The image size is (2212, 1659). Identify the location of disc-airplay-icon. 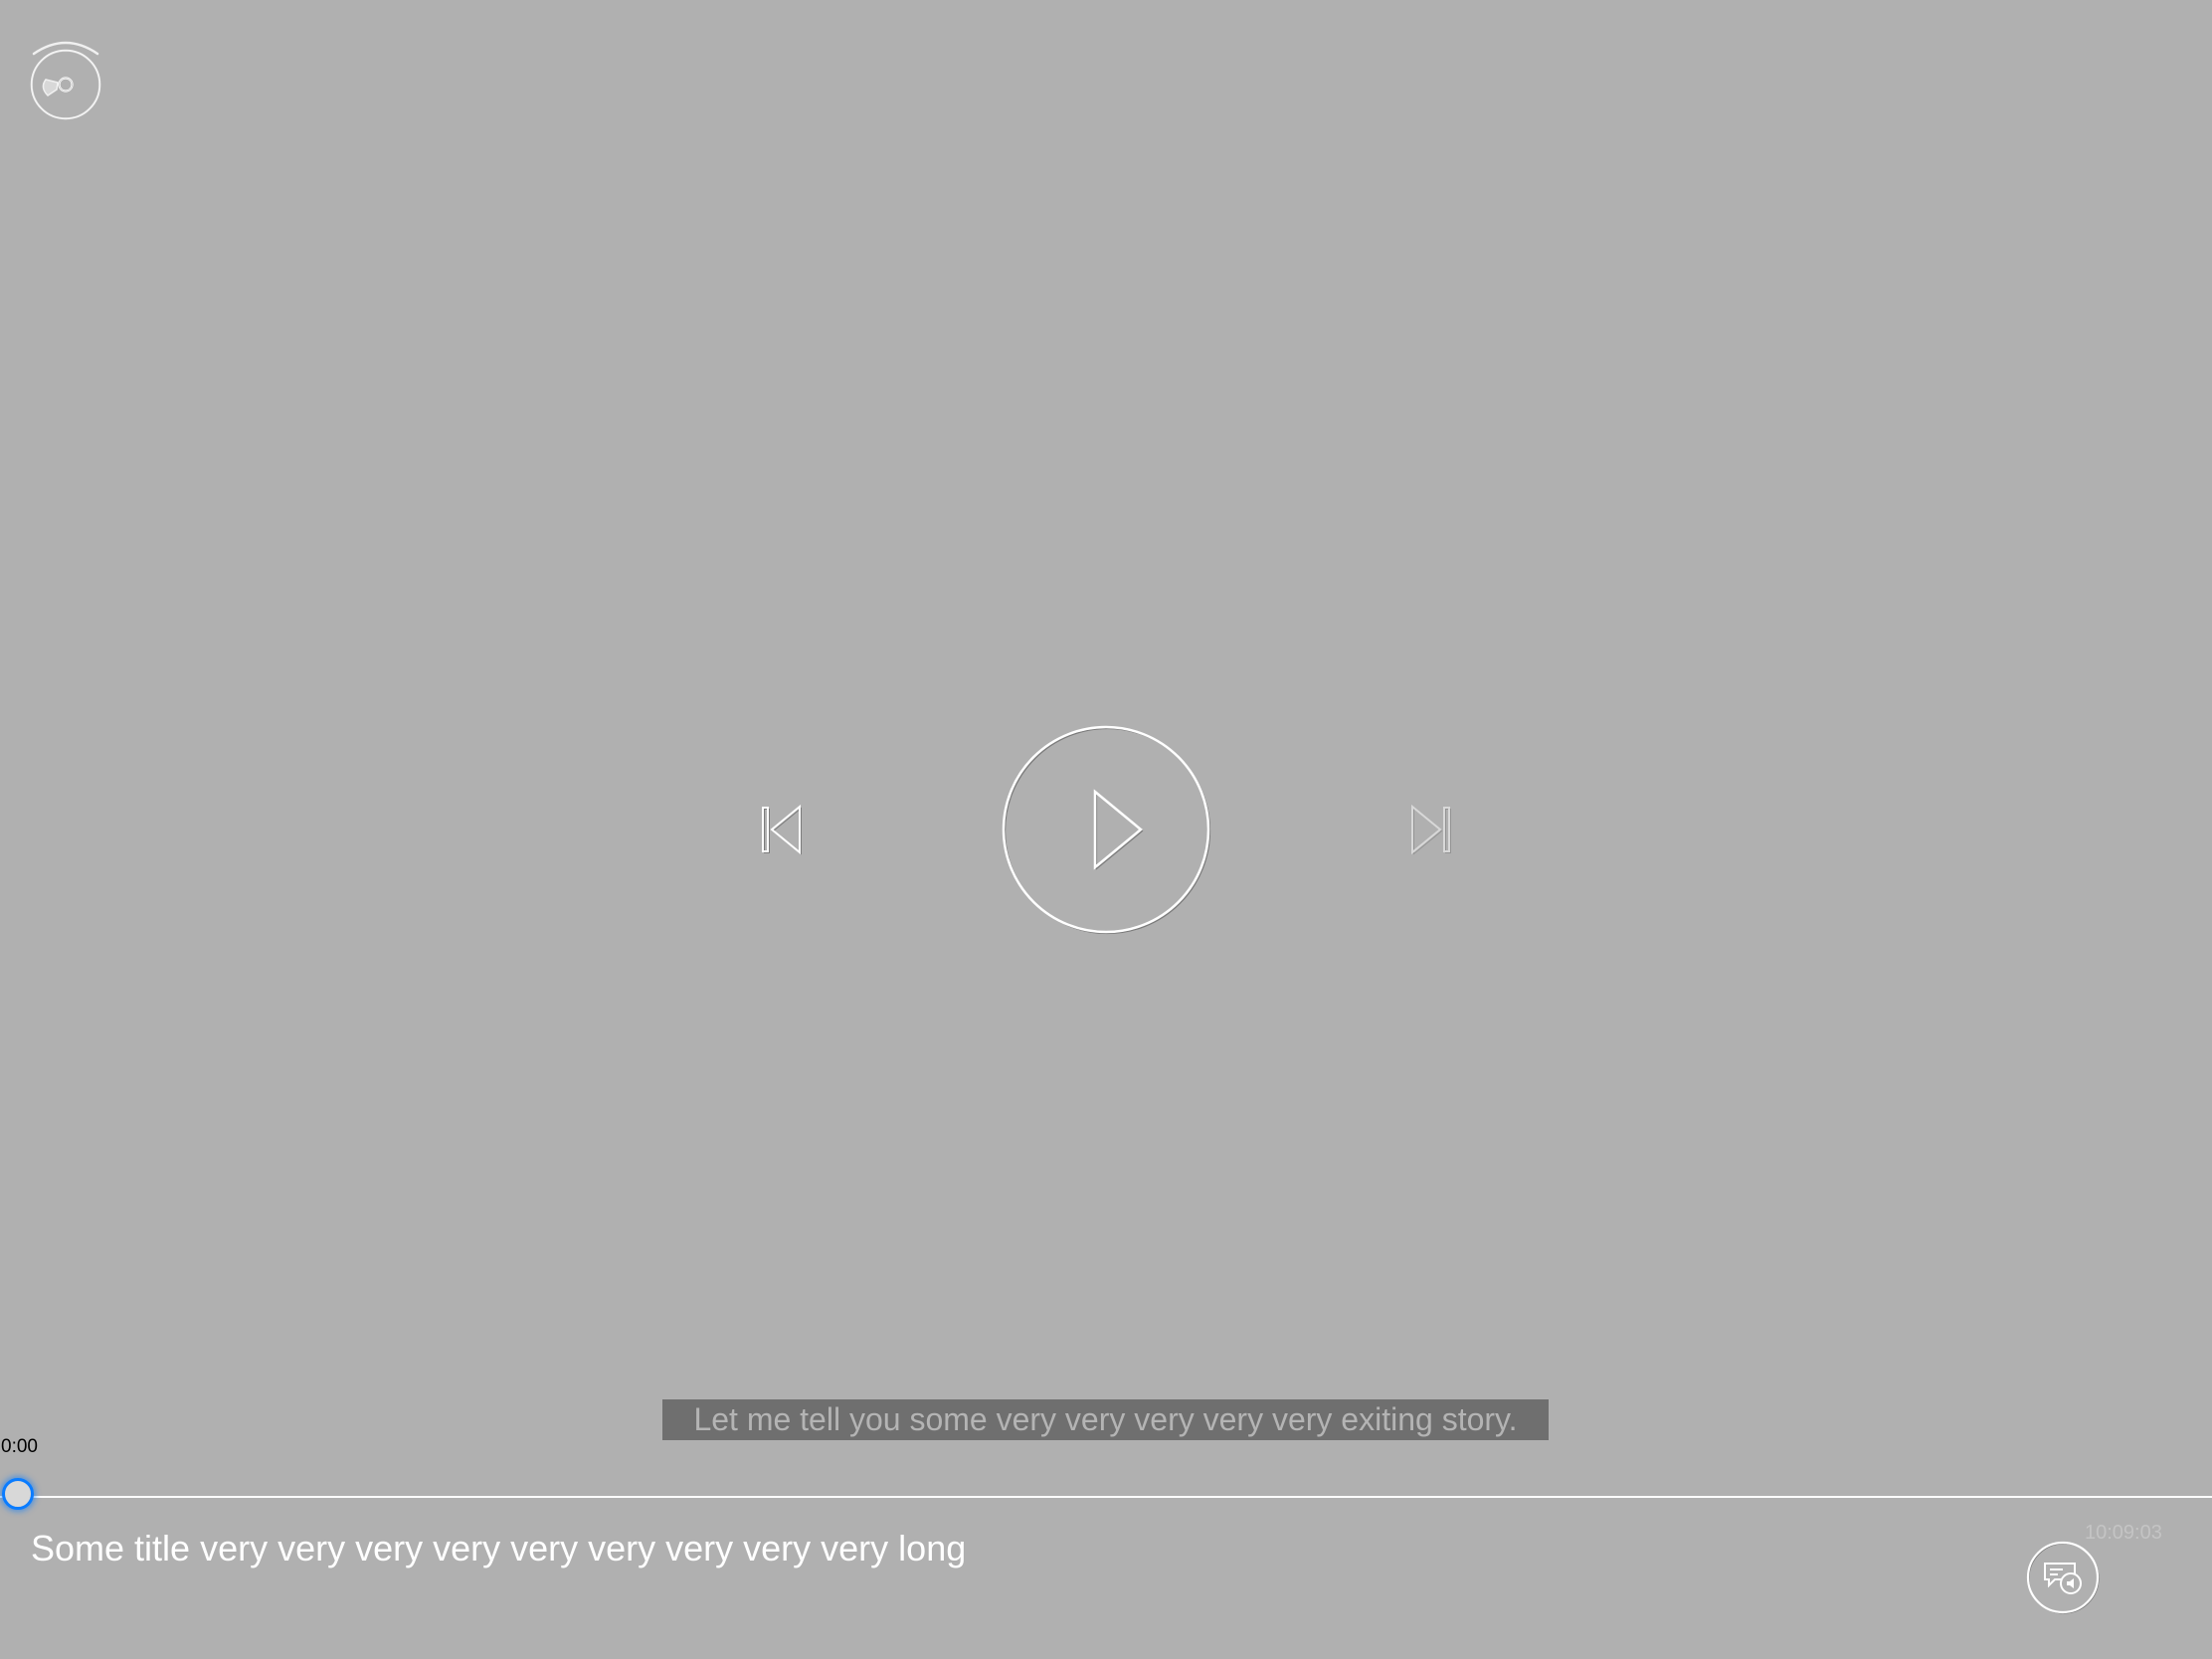
(65, 80).